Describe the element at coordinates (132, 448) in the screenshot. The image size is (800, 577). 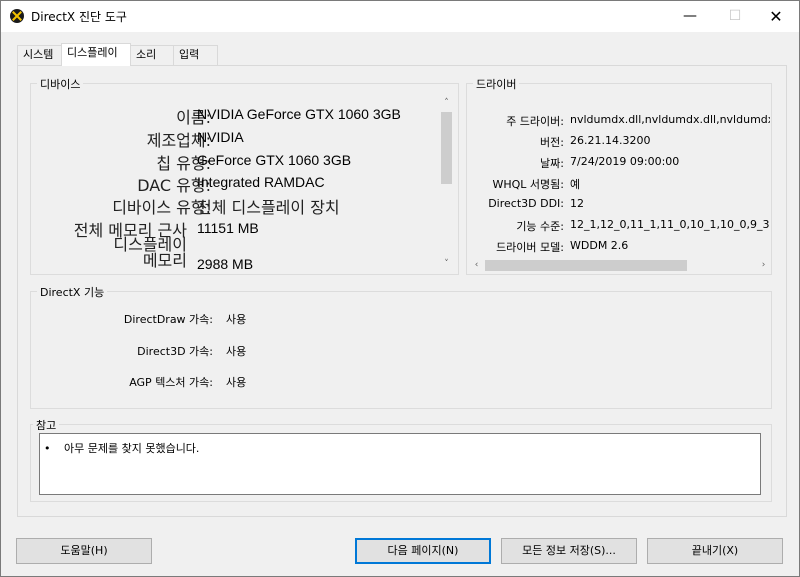
I see `note-text: 아무 문제를 찾지 못했습니다.` at that location.